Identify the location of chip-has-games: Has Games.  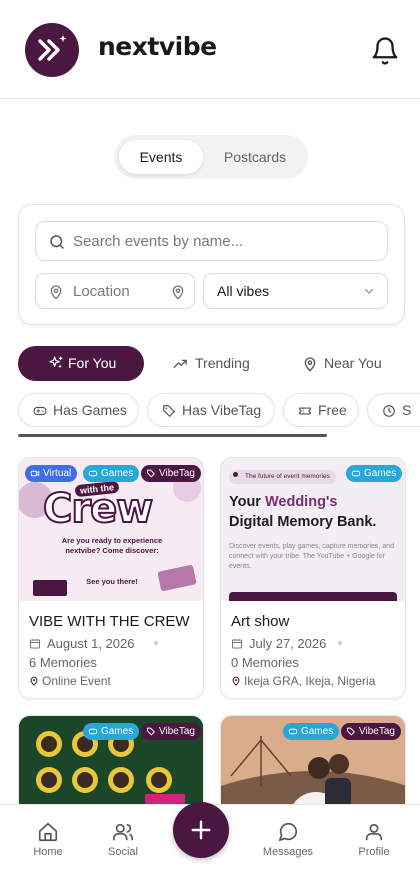
(78, 410).